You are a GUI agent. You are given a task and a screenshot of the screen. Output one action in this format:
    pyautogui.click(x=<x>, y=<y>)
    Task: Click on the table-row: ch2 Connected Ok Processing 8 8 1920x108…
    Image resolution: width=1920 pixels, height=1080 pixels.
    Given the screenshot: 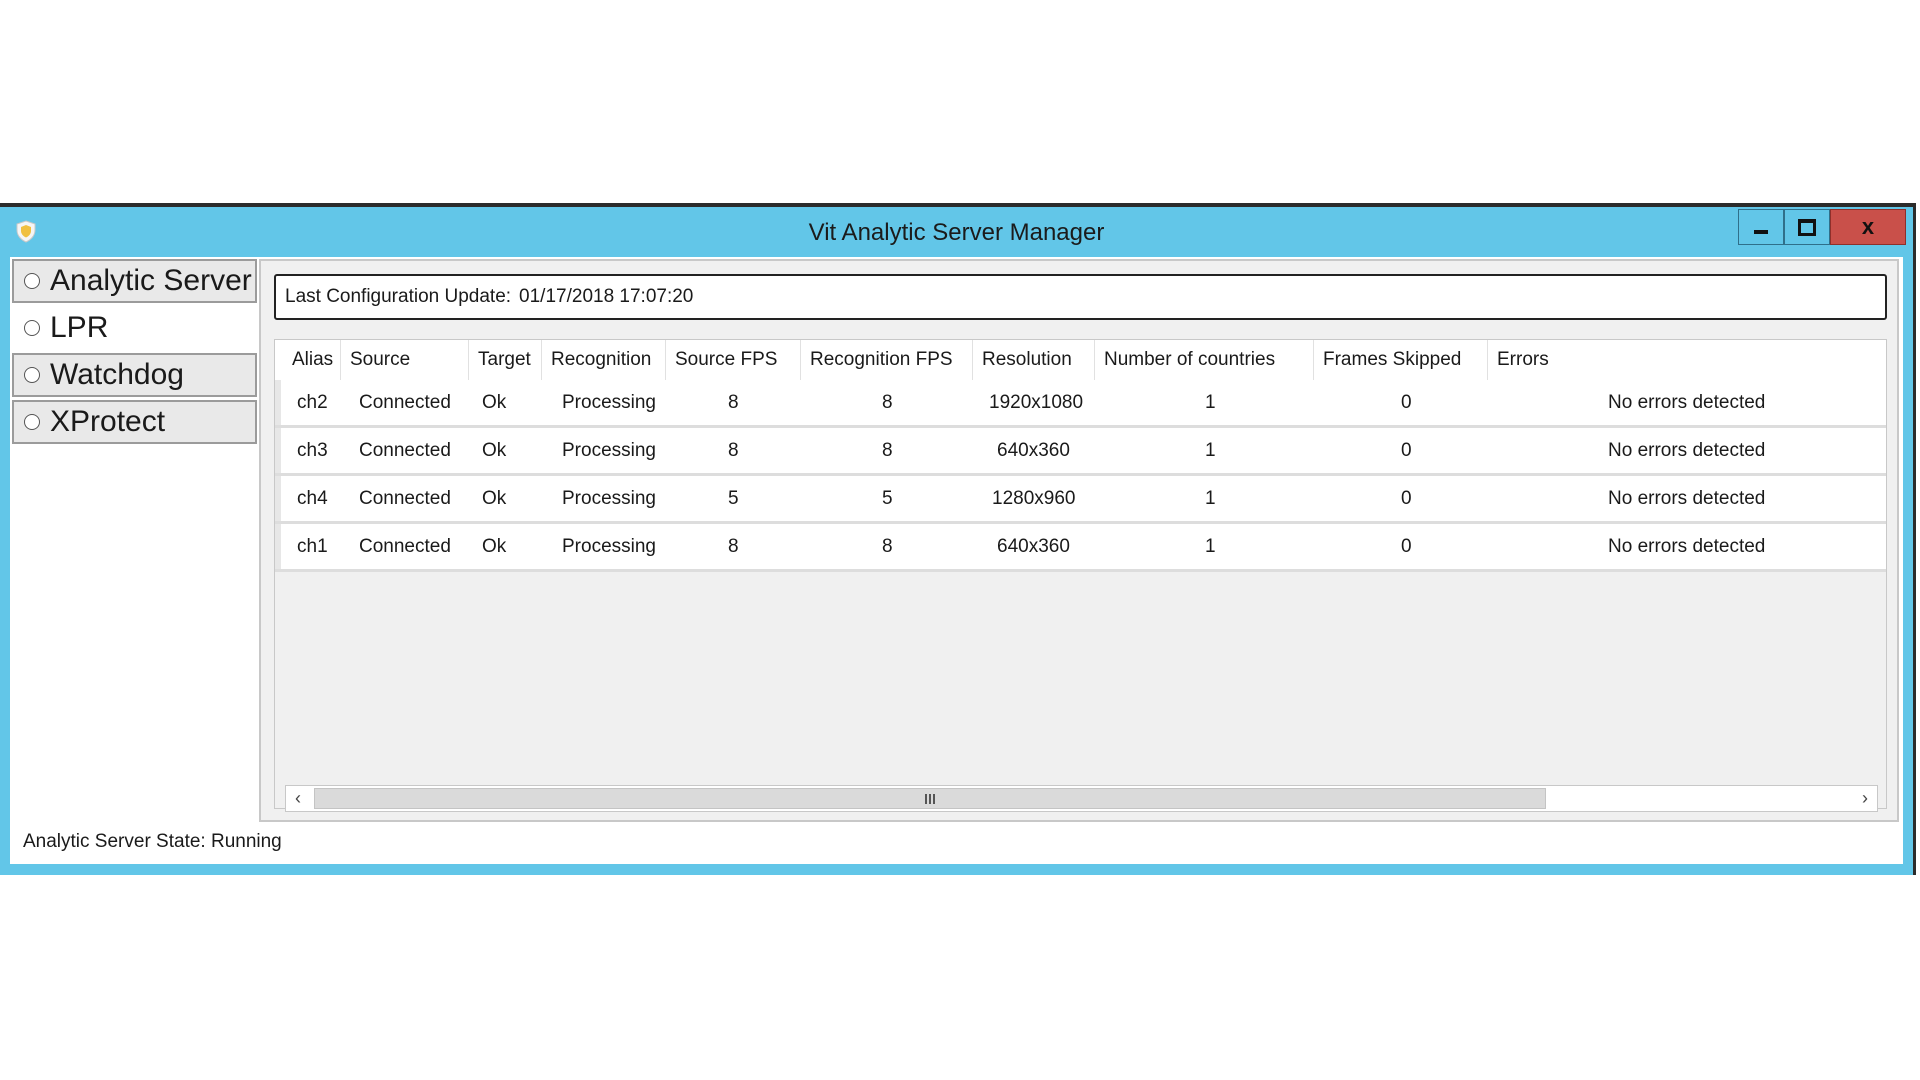 What is the action you would take?
    pyautogui.click(x=1080, y=404)
    